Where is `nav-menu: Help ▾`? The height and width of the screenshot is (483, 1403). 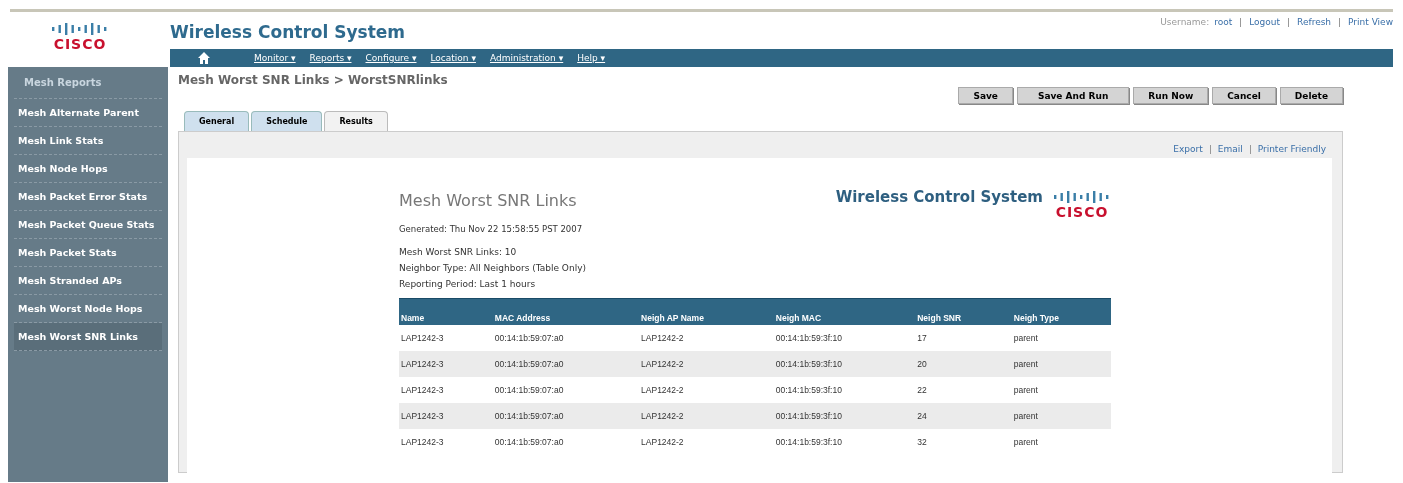
nav-menu: Help ▾ is located at coordinates (591, 58).